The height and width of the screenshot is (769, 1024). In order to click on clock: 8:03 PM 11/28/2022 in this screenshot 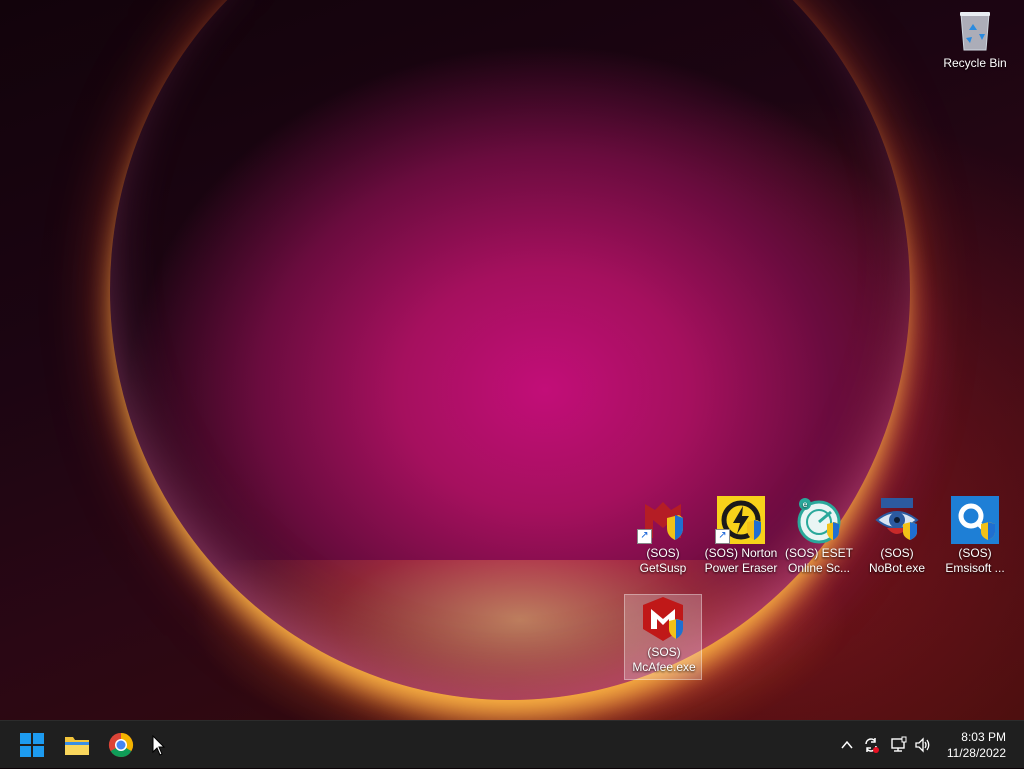, I will do `click(976, 745)`.